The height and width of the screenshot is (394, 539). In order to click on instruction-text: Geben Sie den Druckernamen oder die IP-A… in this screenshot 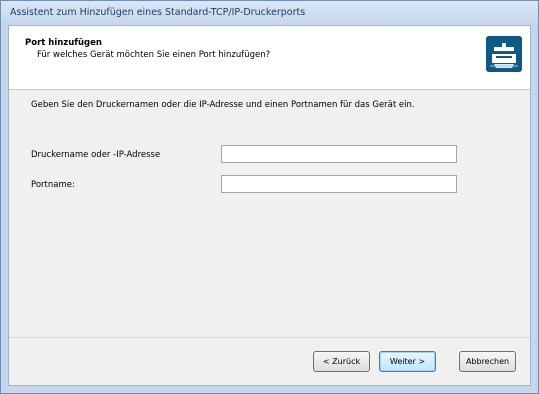, I will do `click(223, 105)`.